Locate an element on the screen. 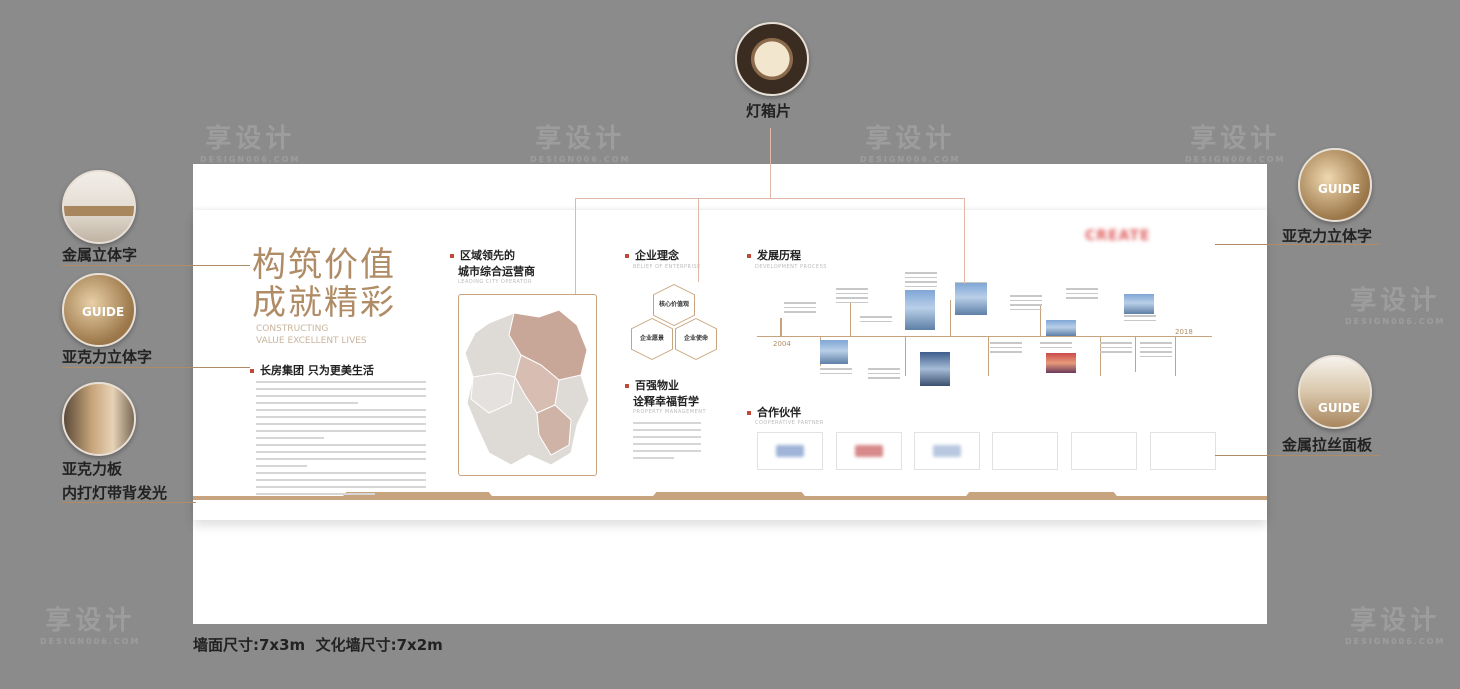 This screenshot has width=1460, height=689. property-title1: 百强物业 is located at coordinates (652, 385).